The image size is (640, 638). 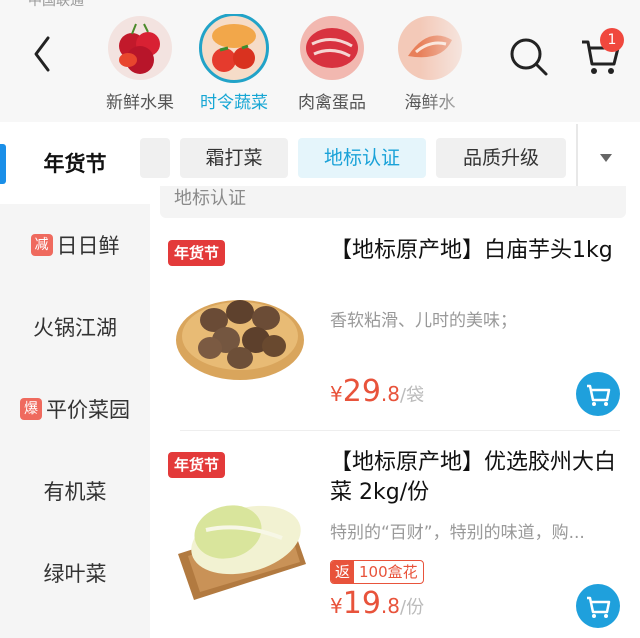 I want to click on sidebar-item-hotpot: 火锅江湖, so click(x=75, y=327).